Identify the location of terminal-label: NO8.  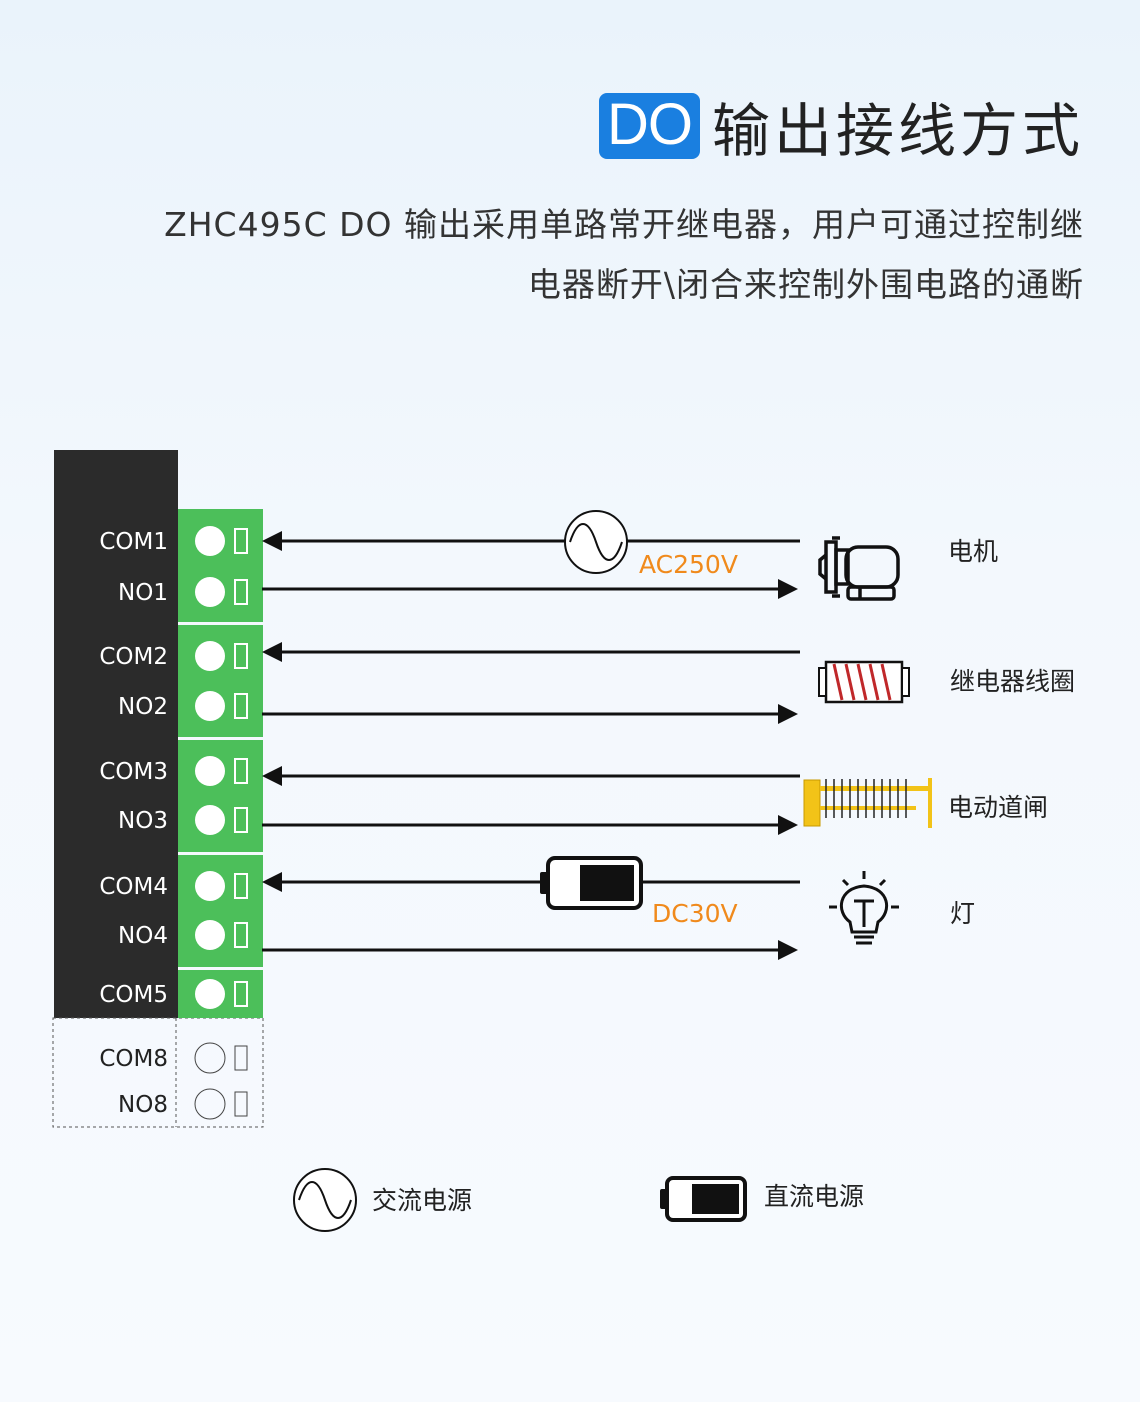
(143, 1105).